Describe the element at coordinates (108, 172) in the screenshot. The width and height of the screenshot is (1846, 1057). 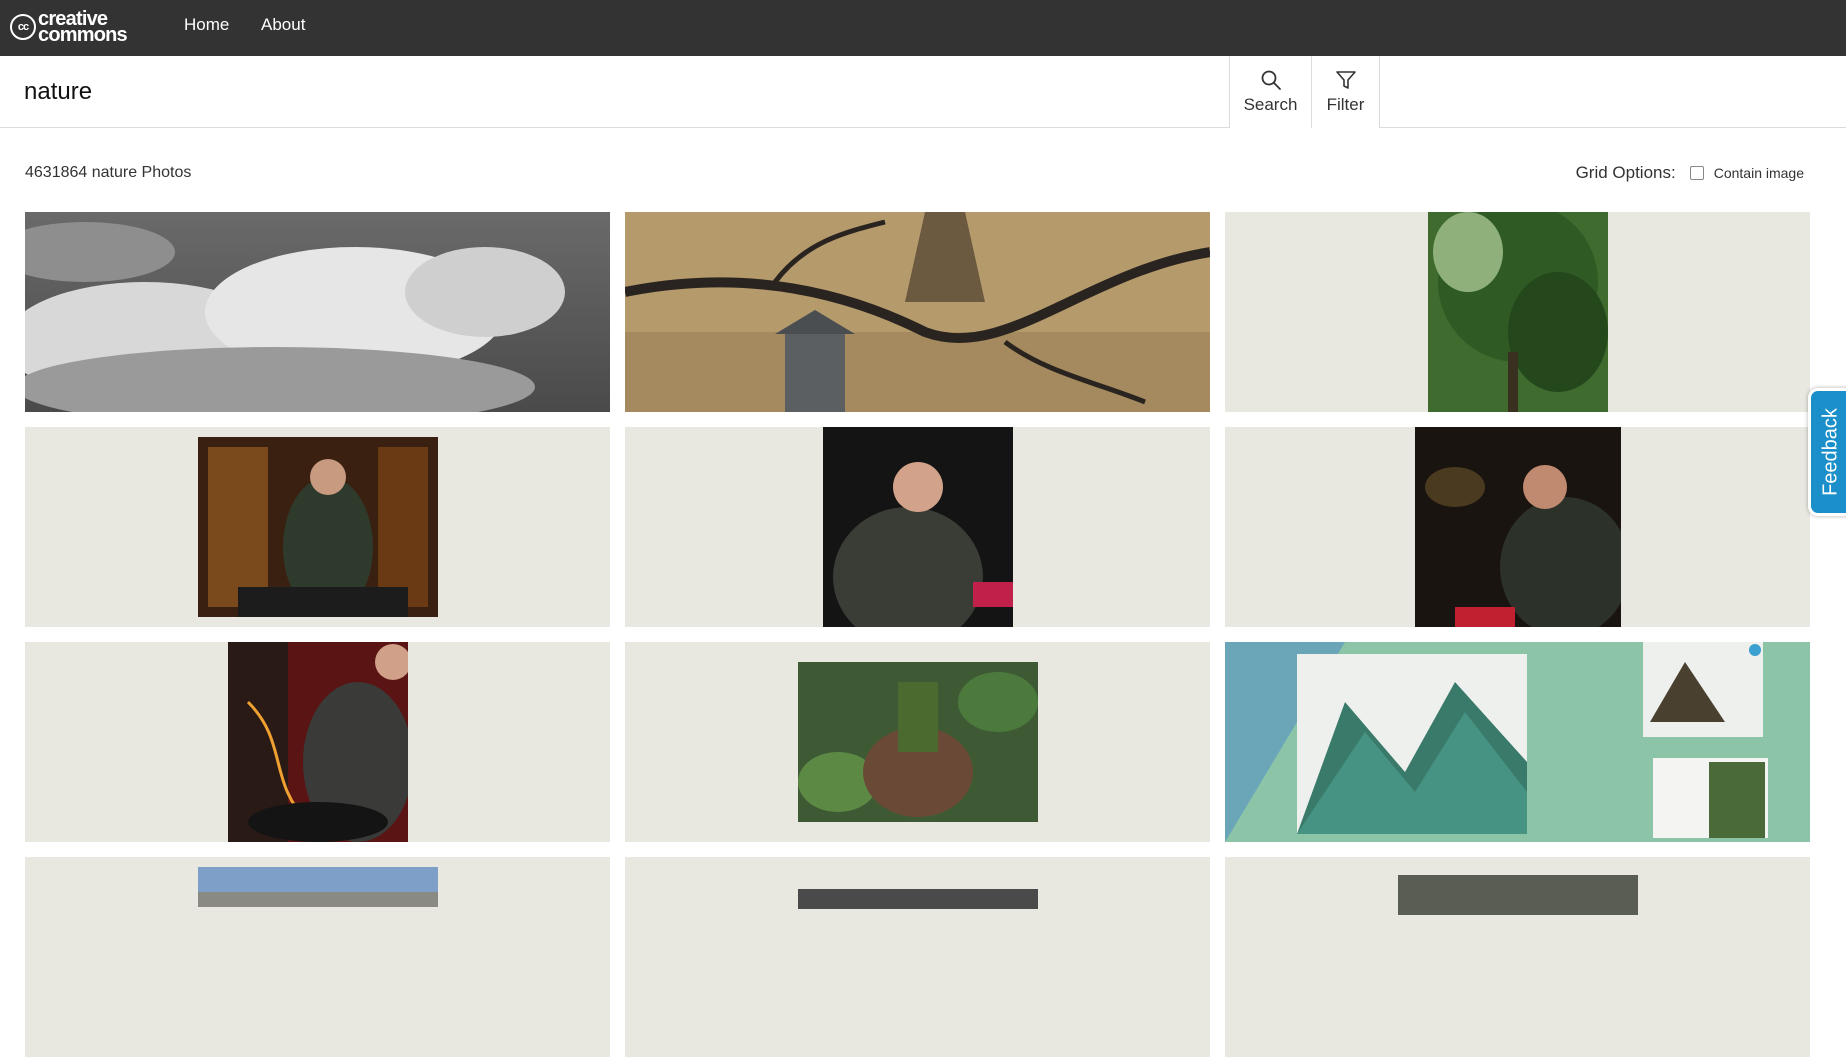
I see `results-count: 4631864 nature Photos` at that location.